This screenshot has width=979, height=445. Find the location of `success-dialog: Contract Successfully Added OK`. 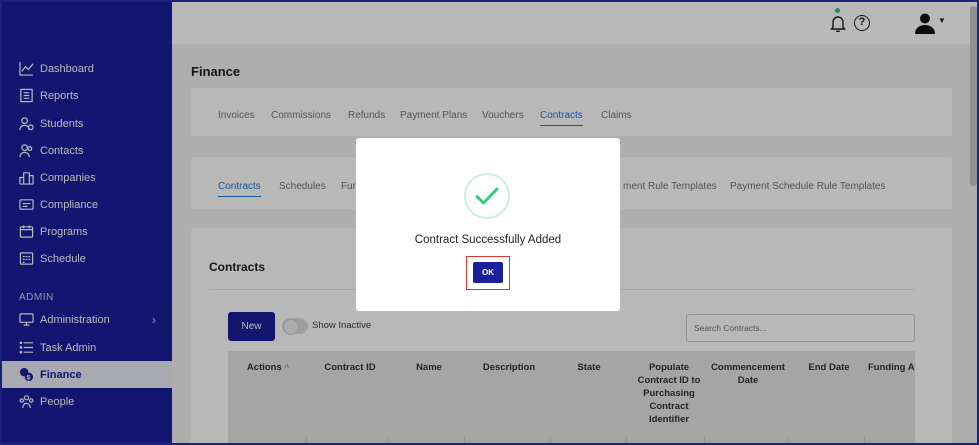

success-dialog: Contract Successfully Added OK is located at coordinates (488, 224).